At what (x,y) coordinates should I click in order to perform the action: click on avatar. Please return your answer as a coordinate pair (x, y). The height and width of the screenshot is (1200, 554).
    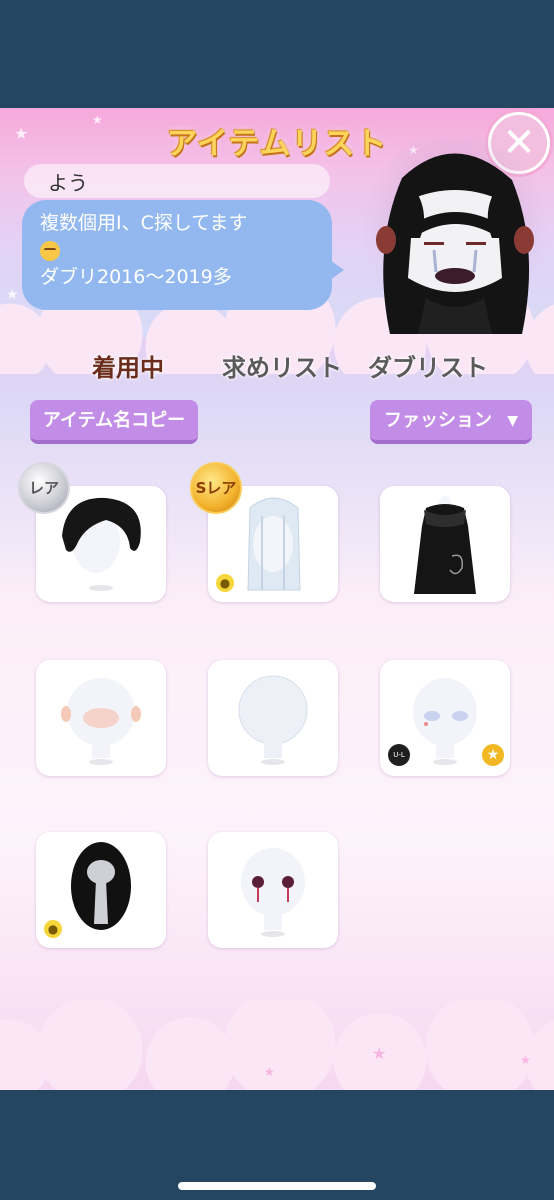
    Looking at the image, I should click on (455, 233).